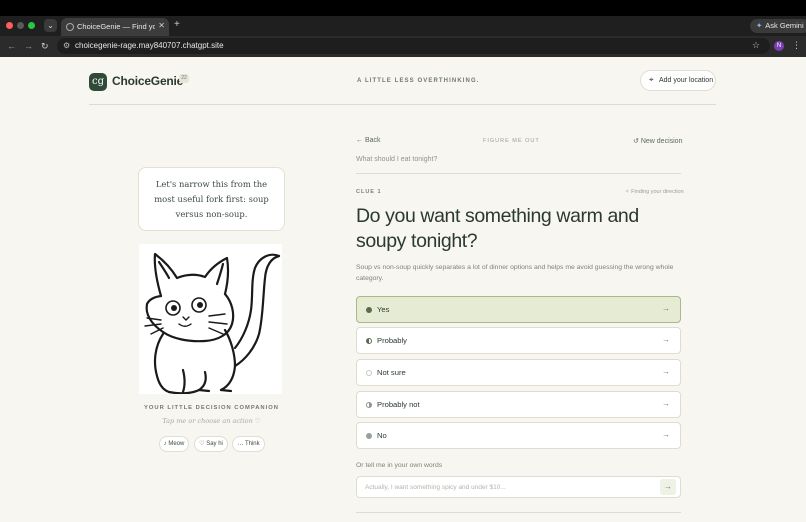 The width and height of the screenshot is (806, 522). Describe the element at coordinates (518, 487) in the screenshot. I see `own-words-input` at that location.